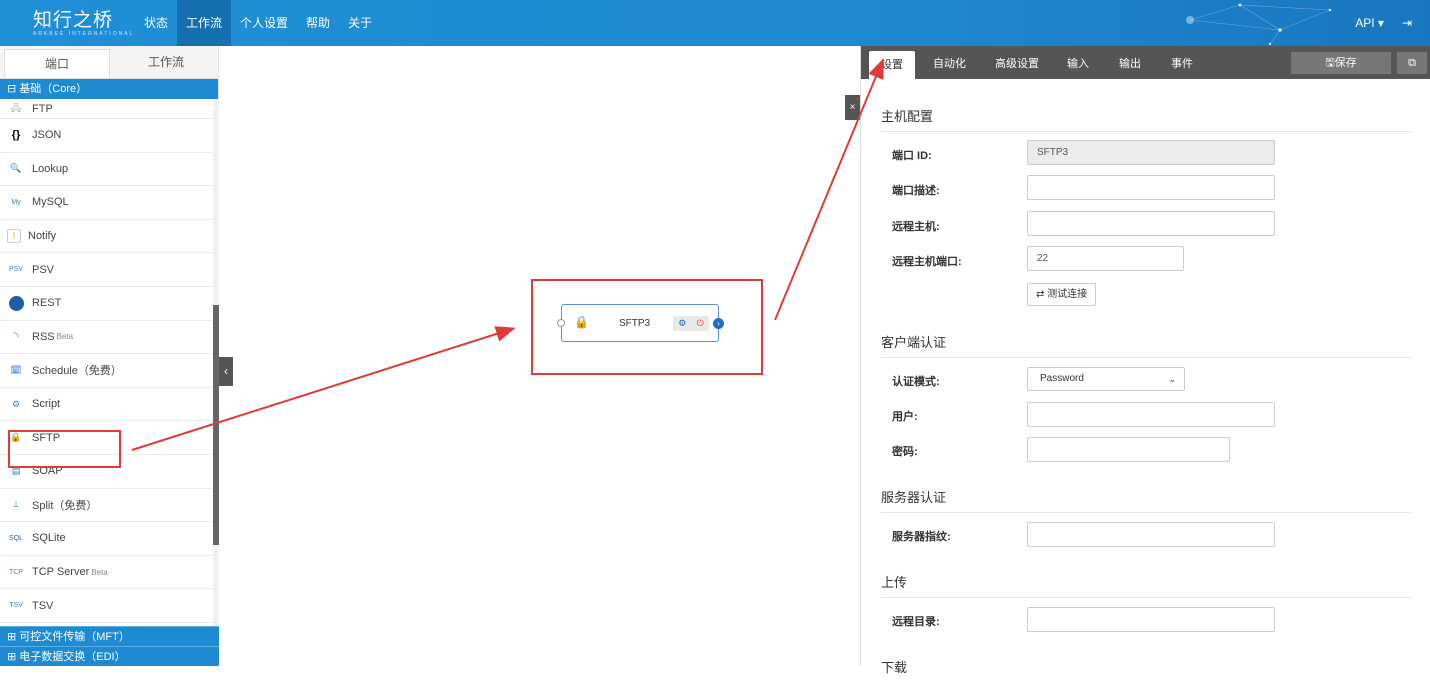  I want to click on user-field, so click(1151, 414).